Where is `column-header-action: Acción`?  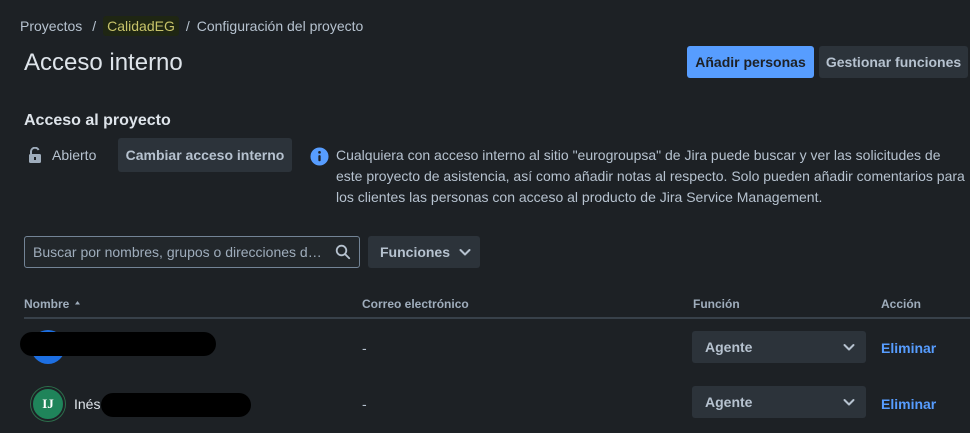
column-header-action: Acción is located at coordinates (901, 304).